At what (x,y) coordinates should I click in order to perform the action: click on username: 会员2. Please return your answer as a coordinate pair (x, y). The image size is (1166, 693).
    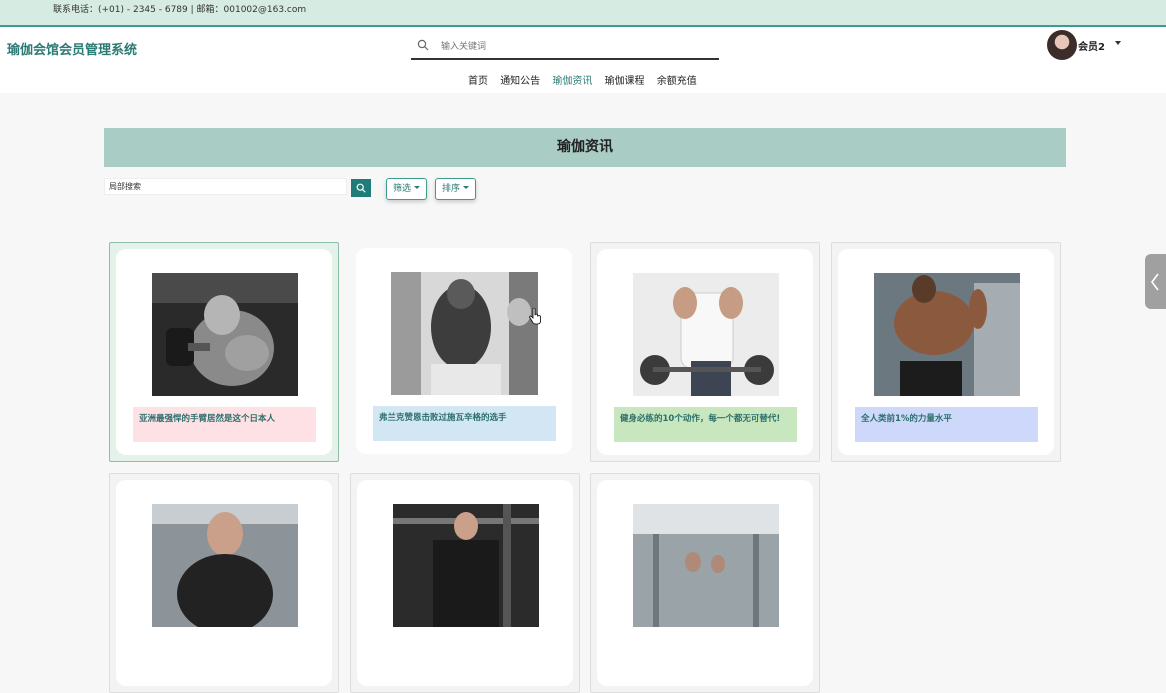
    Looking at the image, I should click on (1091, 45).